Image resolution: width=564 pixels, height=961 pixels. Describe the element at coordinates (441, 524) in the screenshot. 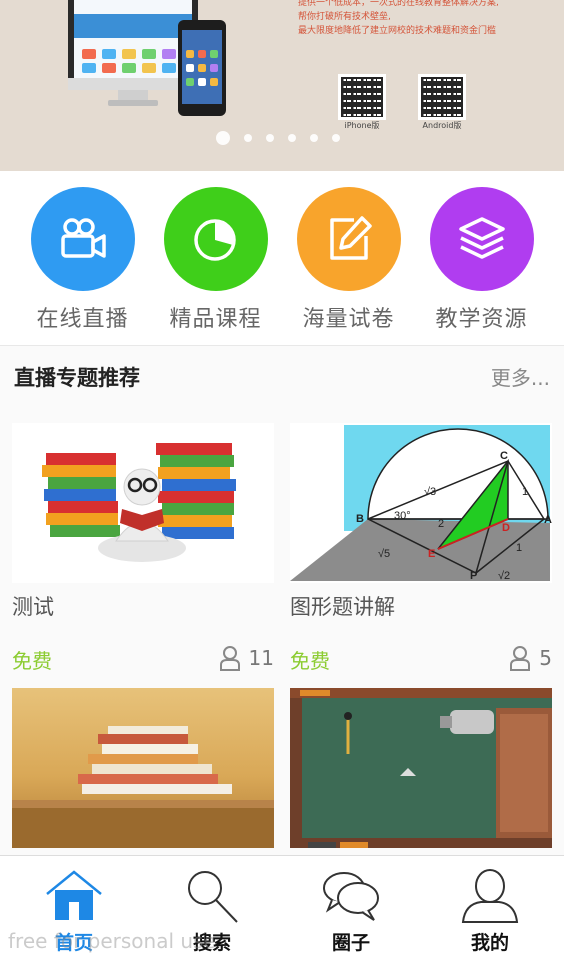

I see `svg-text: 2` at that location.